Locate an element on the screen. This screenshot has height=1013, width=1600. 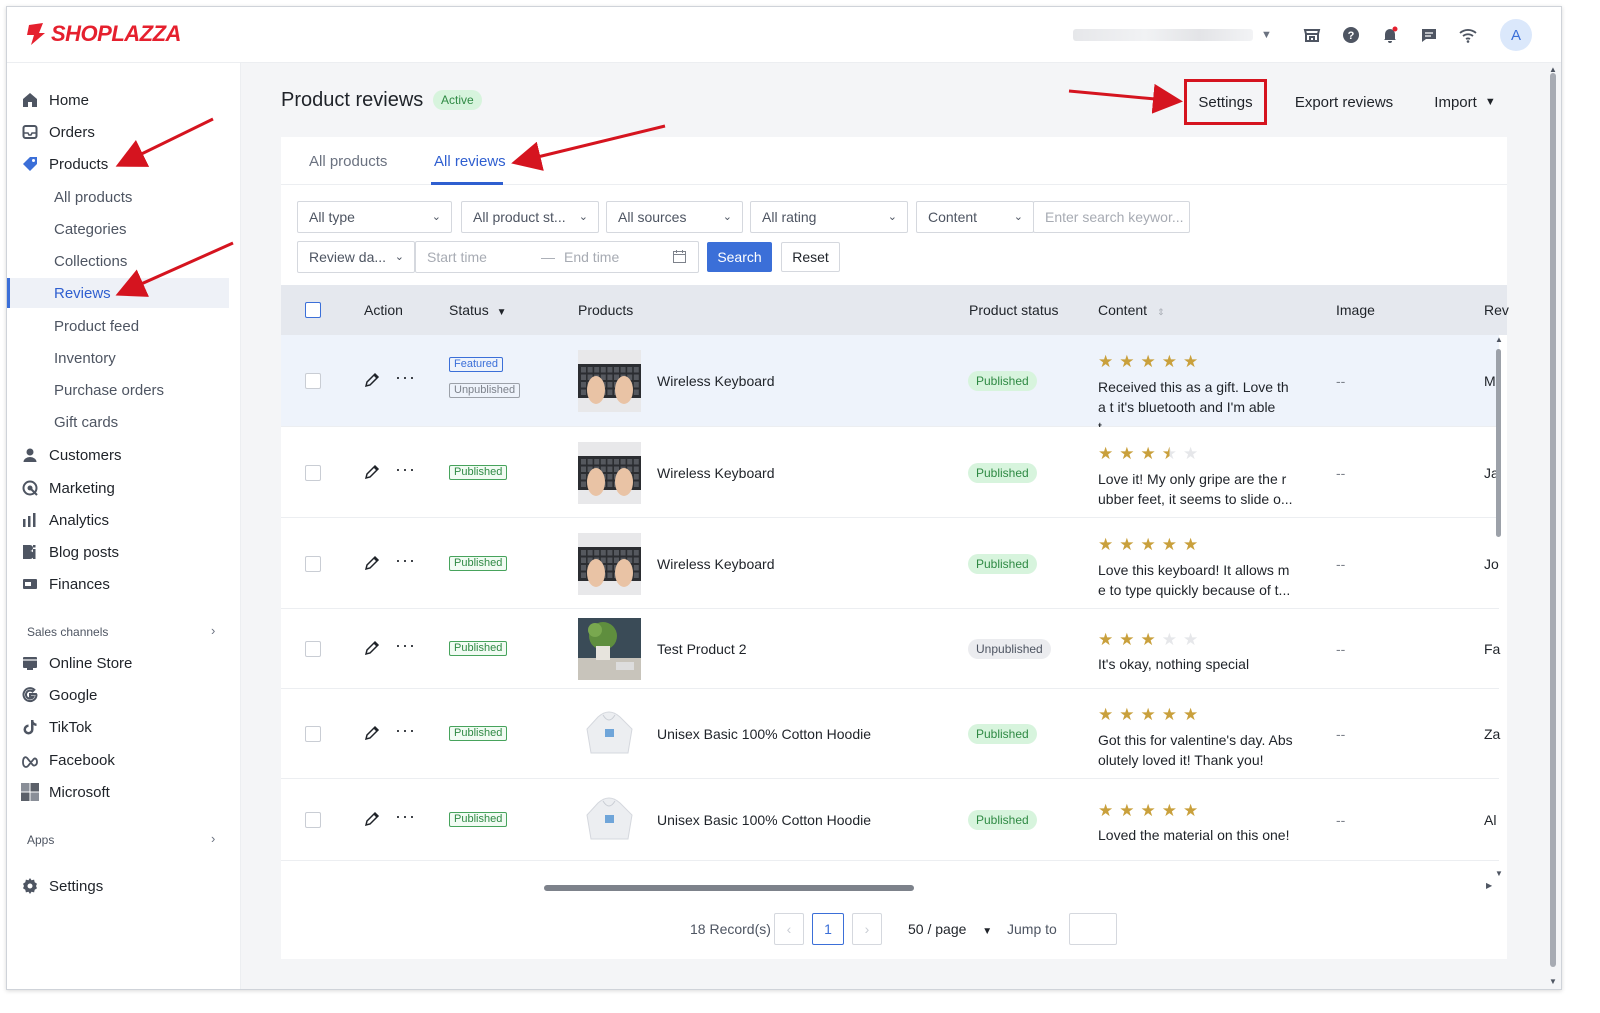
arrow-to-settings is located at coordinates (1125, 98).